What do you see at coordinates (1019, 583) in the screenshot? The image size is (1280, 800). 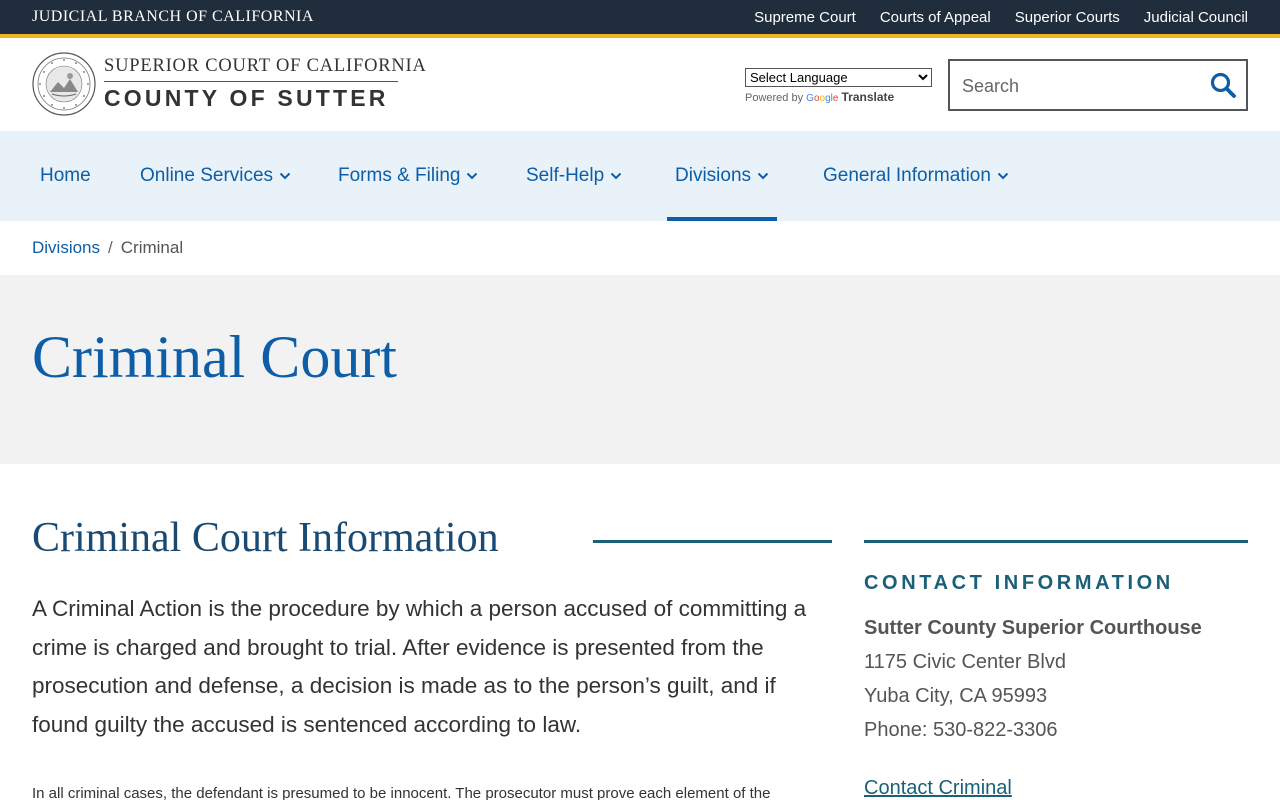 I see `contact-heading: CONTACT INFORMATION` at bounding box center [1019, 583].